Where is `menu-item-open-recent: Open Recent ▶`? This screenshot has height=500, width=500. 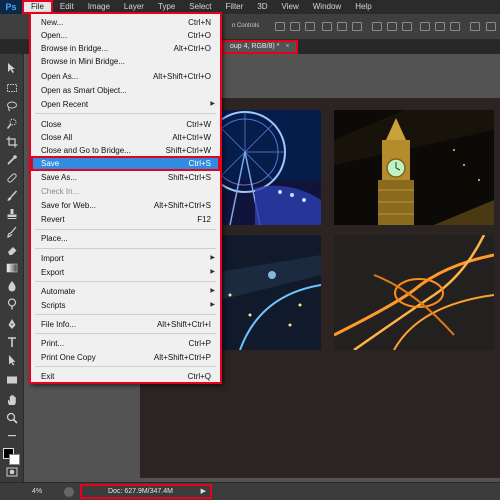
menu-item-open-recent: Open Recent ▶ is located at coordinates (125, 104).